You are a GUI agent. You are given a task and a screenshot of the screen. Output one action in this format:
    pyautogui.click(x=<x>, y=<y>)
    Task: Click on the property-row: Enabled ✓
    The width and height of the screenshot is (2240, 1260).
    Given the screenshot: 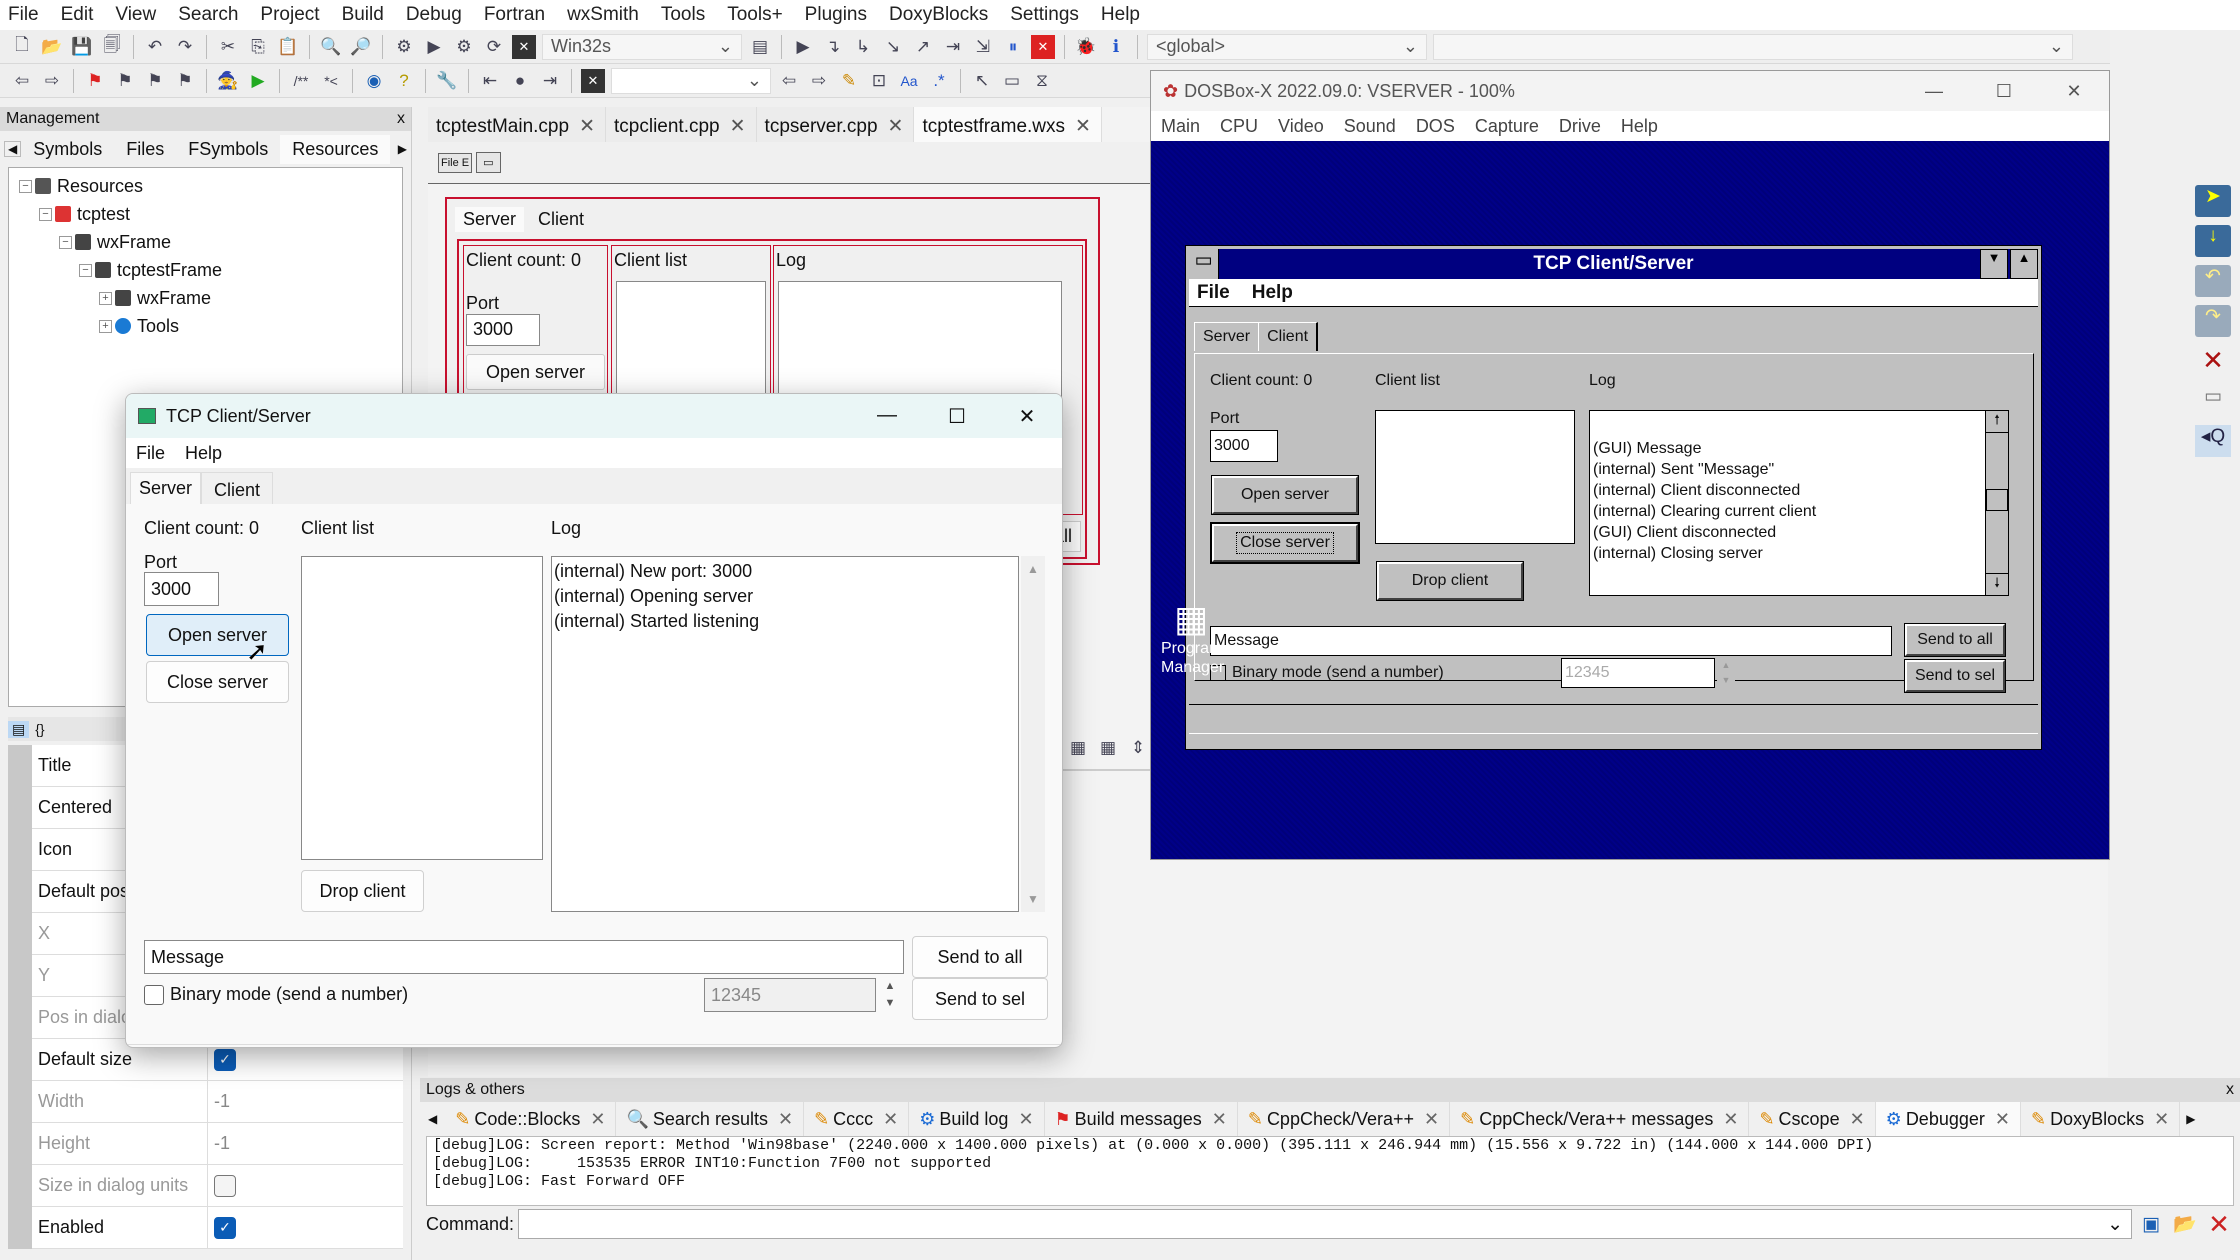 What is the action you would take?
    pyautogui.click(x=217, y=1228)
    